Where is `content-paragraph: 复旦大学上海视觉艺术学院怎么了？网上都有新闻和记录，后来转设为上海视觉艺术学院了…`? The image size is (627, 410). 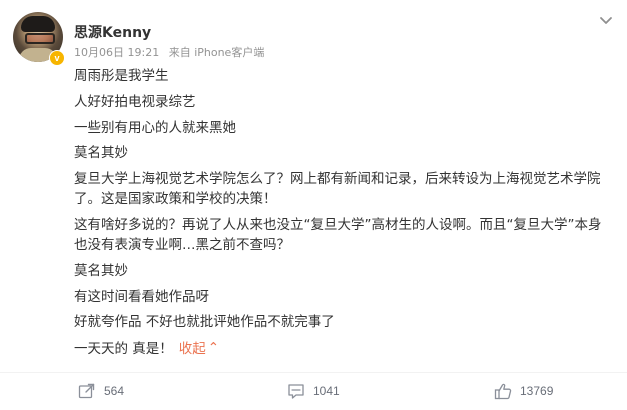
content-paragraph: 复旦大学上海视觉艺术学院怎么了？网上都有新闻和记录，后来转设为上海视觉艺术学院了… is located at coordinates (337, 189).